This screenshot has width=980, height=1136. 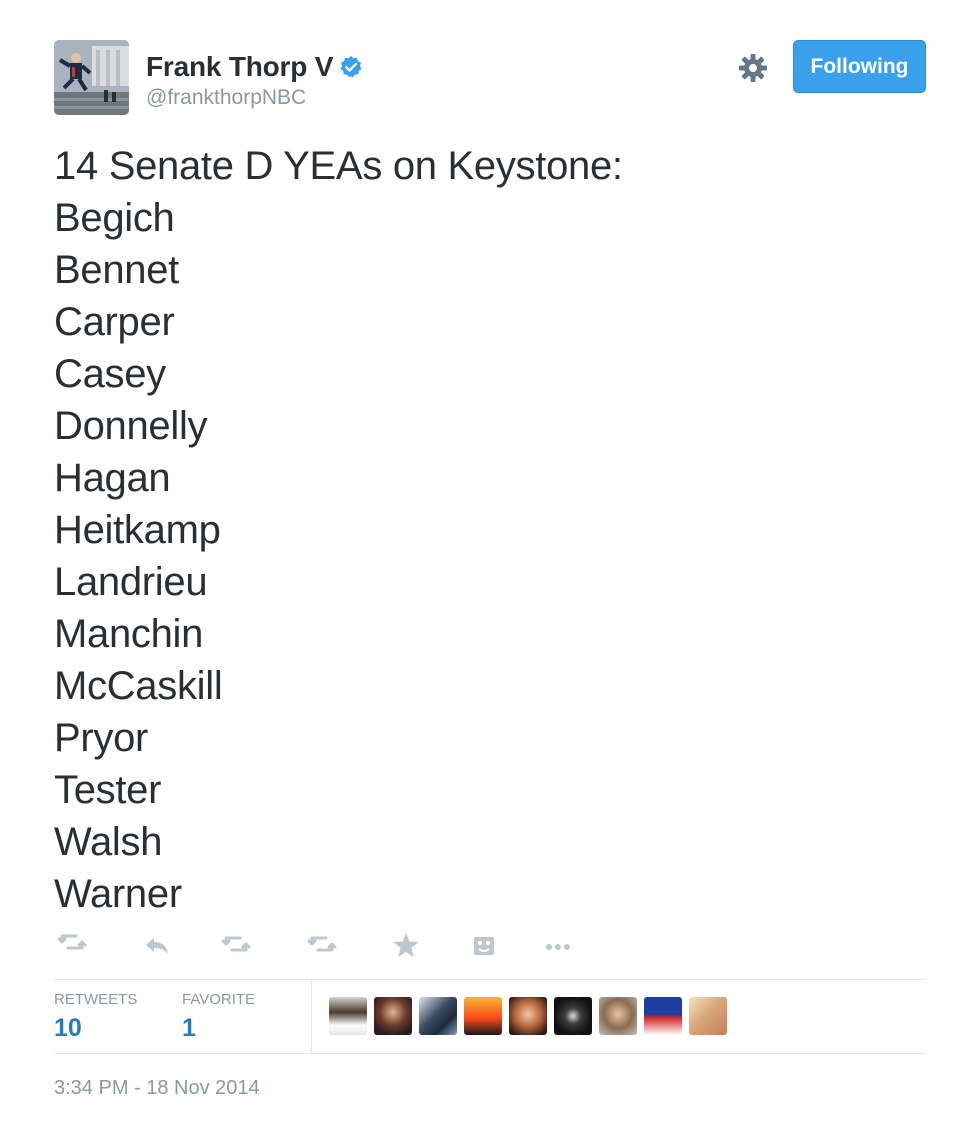 I want to click on tweet-text-line: Landrieu, so click(x=131, y=582).